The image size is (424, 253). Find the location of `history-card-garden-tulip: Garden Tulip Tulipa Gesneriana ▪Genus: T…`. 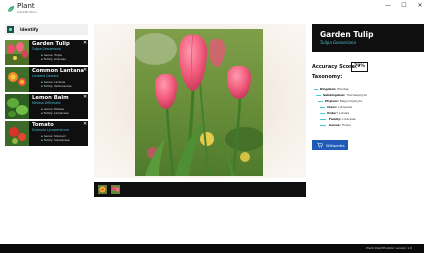

history-card-garden-tulip: Garden Tulip Tulipa Gesneriana ▪Genus: T… is located at coordinates (46, 52).